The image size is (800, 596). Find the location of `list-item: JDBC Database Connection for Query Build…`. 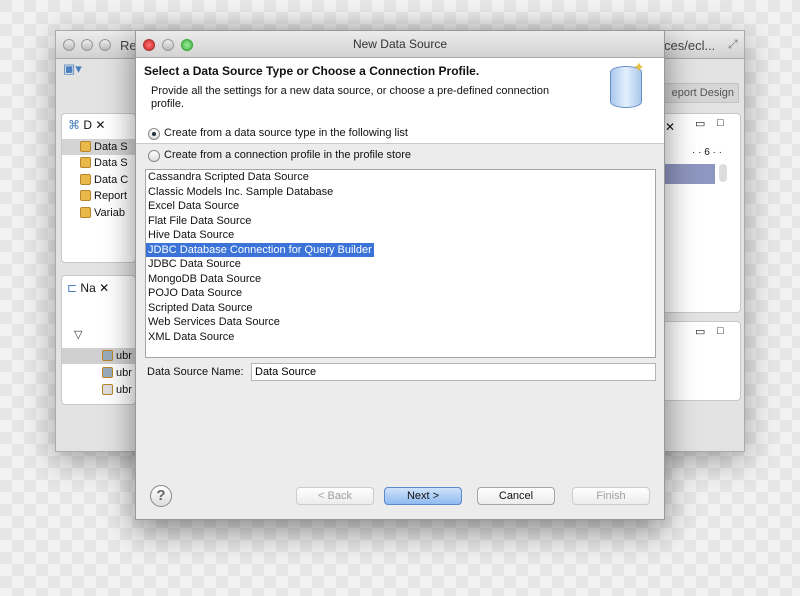

list-item: JDBC Database Connection for Query Build… is located at coordinates (400, 249).